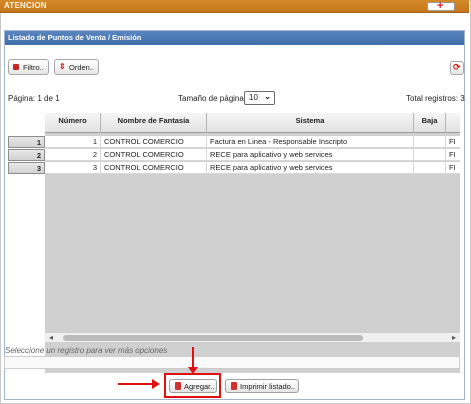  What do you see at coordinates (193, 358) in the screenshot?
I see `arrow-down-line` at bounding box center [193, 358].